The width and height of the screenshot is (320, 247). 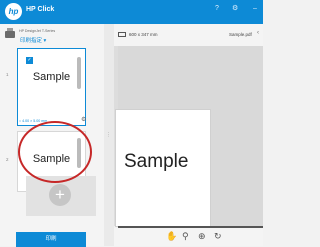 What do you see at coordinates (143, 34) in the screenshot?
I see `paper-size: 600 x 347 mm` at bounding box center [143, 34].